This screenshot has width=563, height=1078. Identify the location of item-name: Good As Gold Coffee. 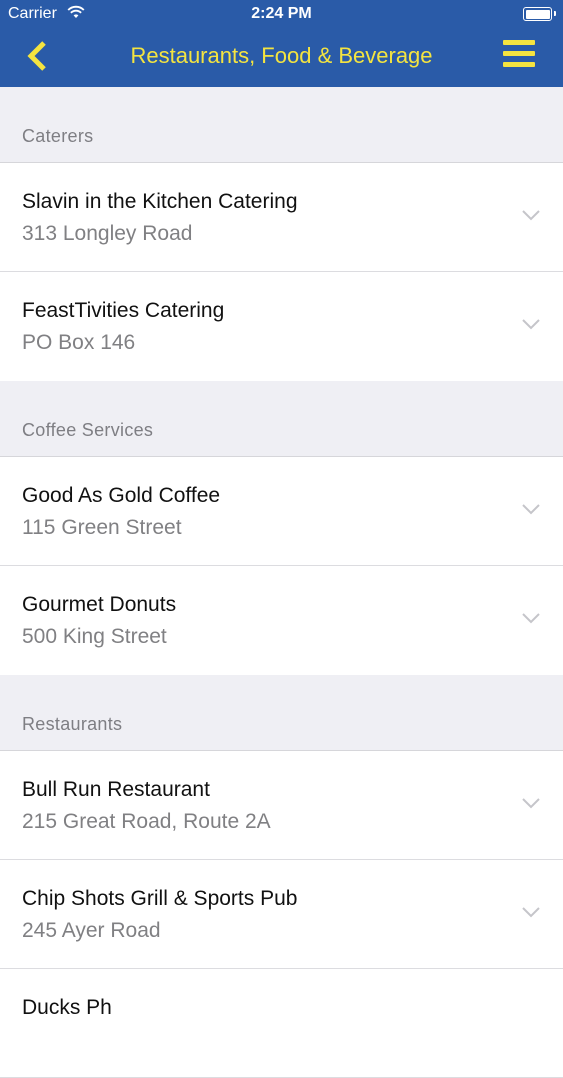
(121, 495).